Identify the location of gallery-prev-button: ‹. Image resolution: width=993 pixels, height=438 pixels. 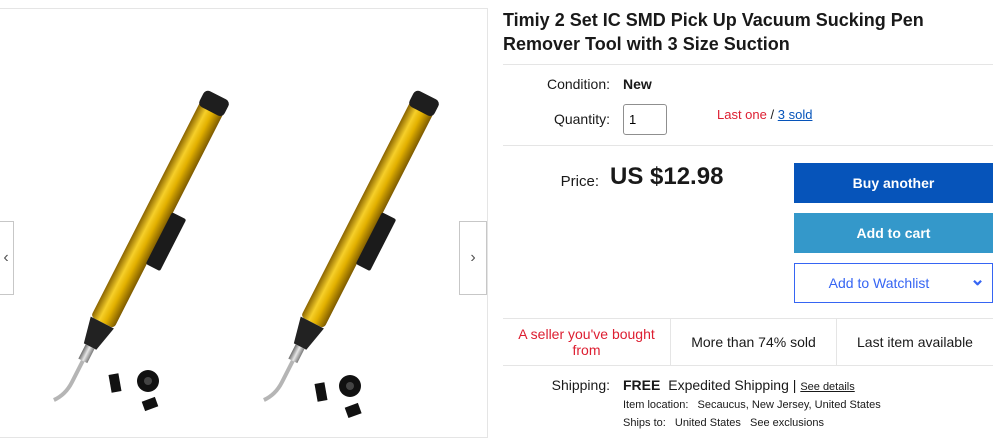
(7, 258).